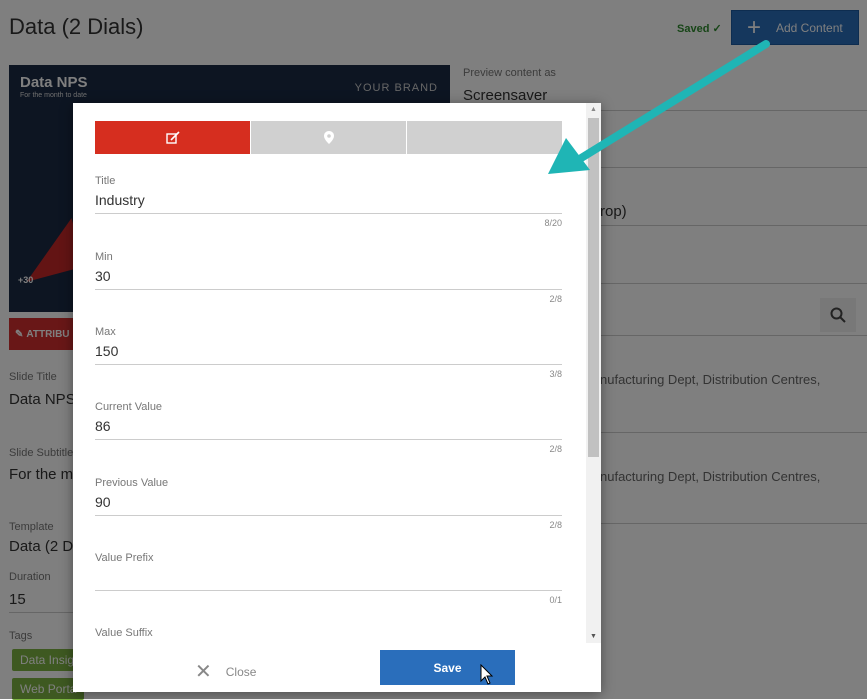 This screenshot has height=700, width=867. I want to click on field-label: Previous Value, so click(132, 483).